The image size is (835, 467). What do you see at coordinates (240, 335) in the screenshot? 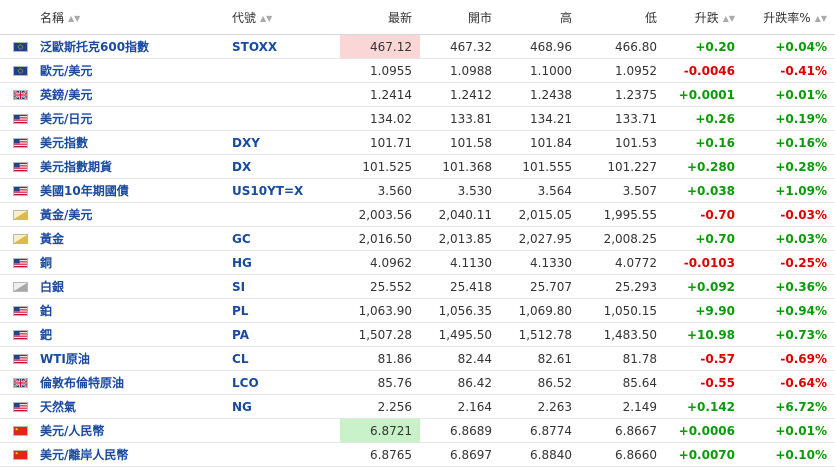
I see `code-link: PA` at bounding box center [240, 335].